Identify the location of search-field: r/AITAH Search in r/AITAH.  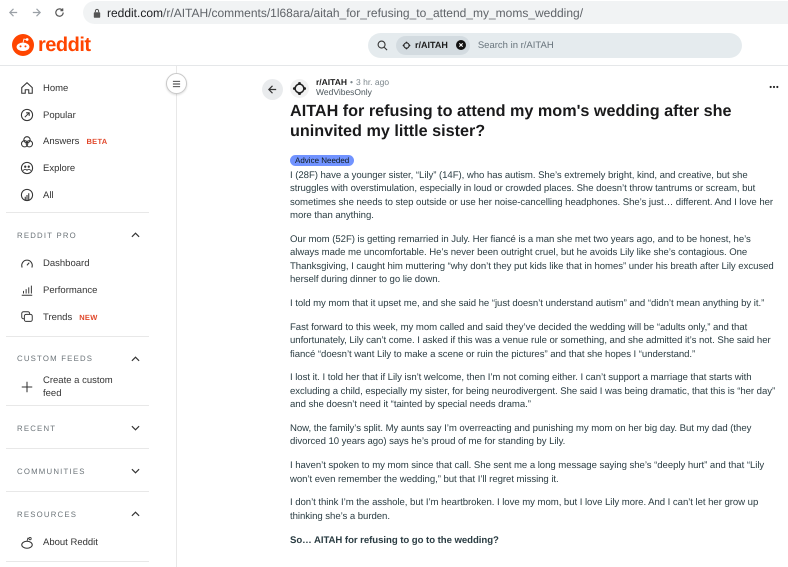
(555, 45).